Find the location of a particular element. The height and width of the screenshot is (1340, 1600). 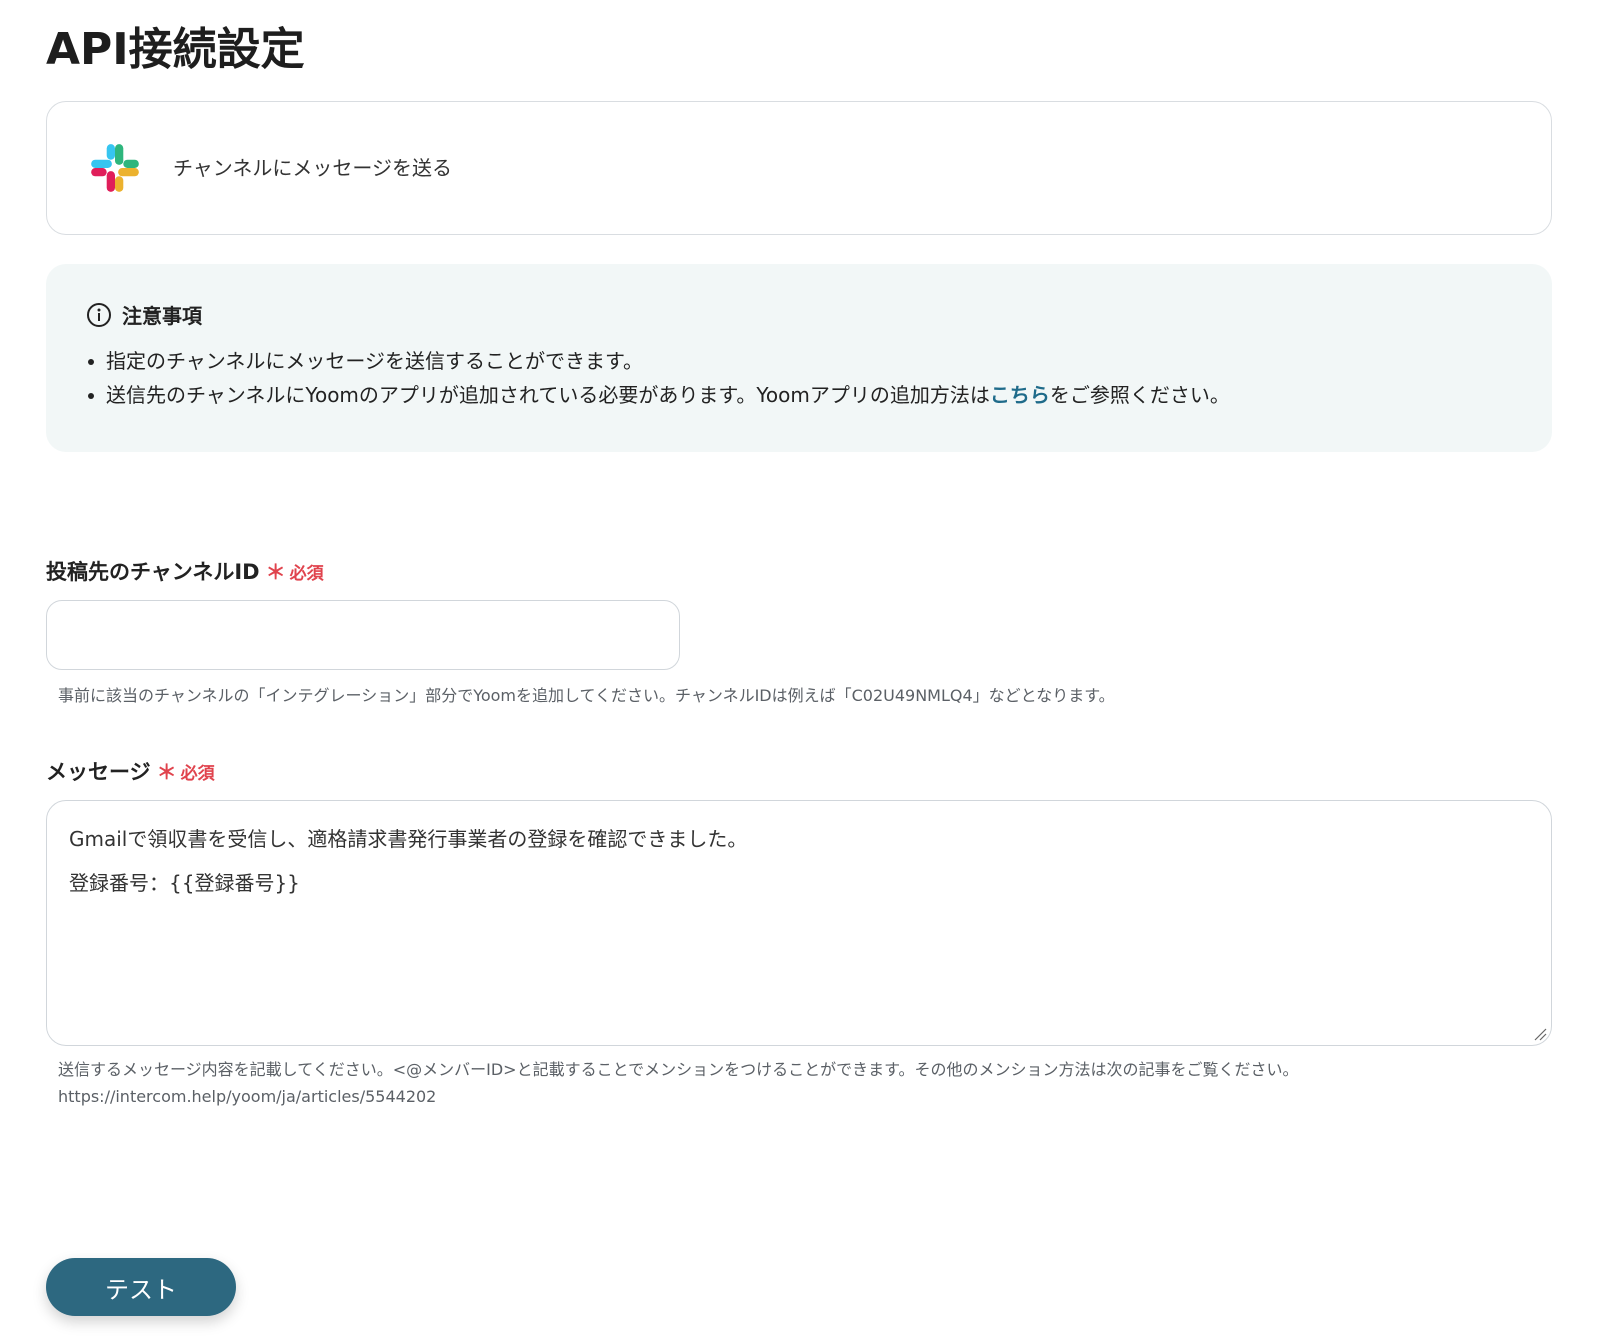

info-icon is located at coordinates (99, 314).